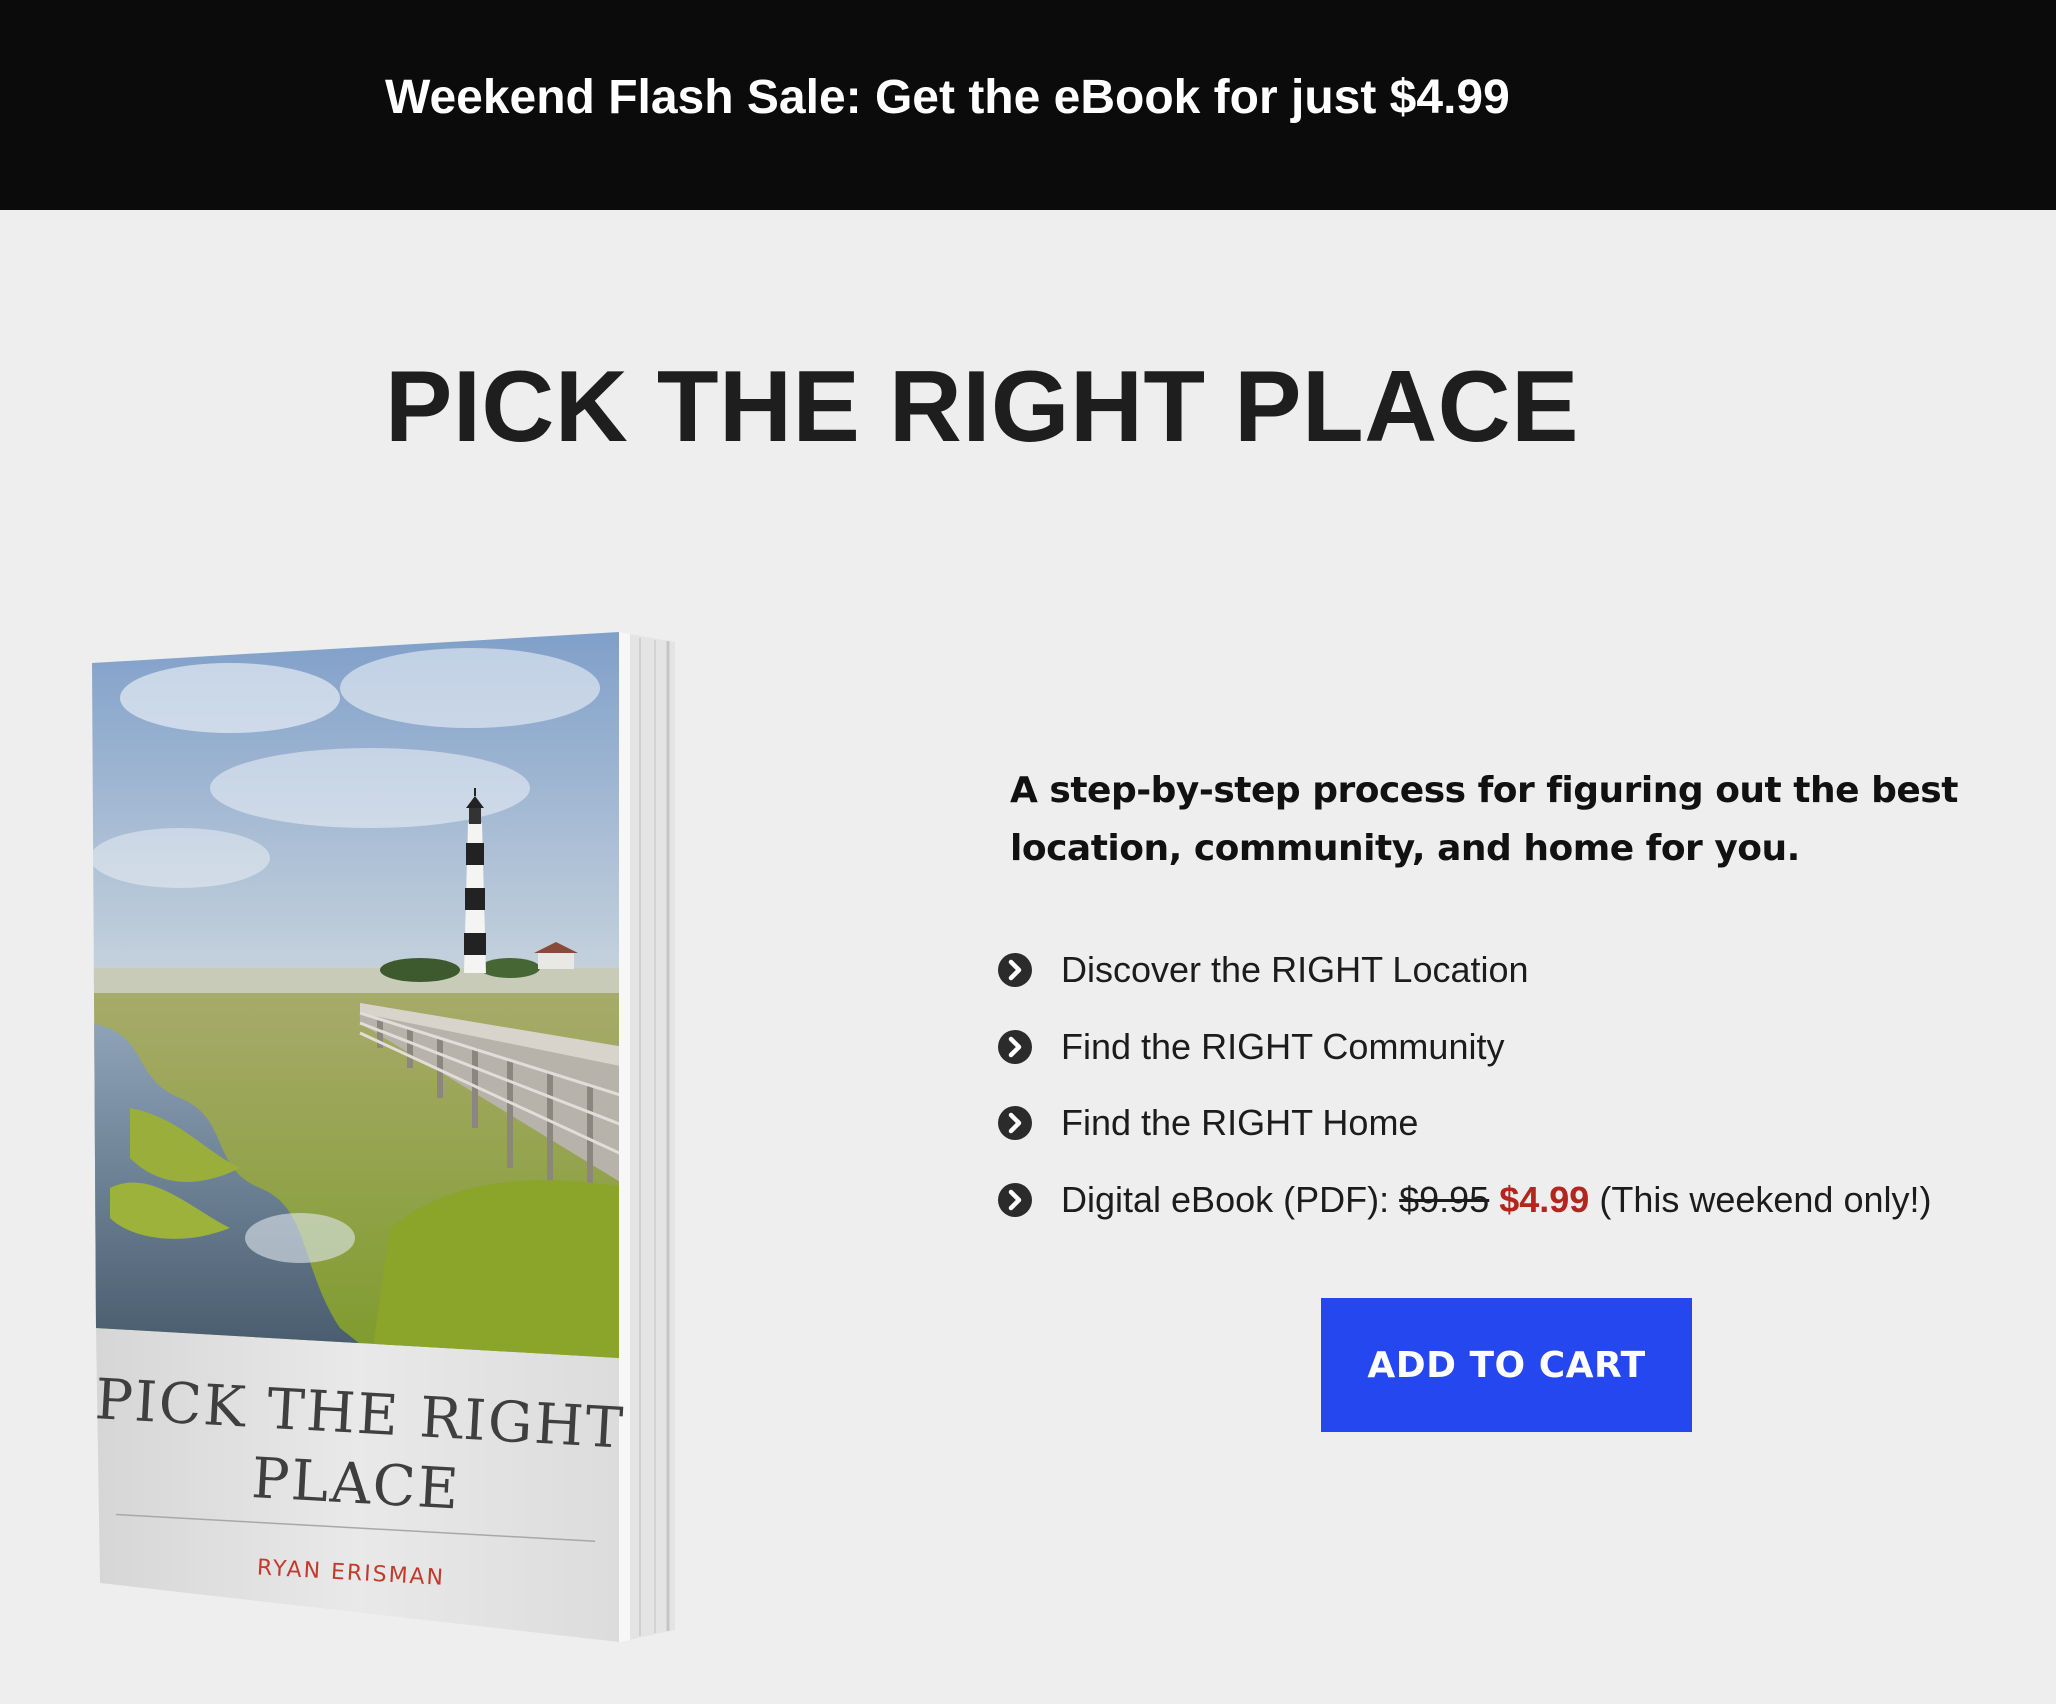 The height and width of the screenshot is (1704, 2056). What do you see at coordinates (1765, 1199) in the screenshot?
I see `price-note: (This weekend only!)` at bounding box center [1765, 1199].